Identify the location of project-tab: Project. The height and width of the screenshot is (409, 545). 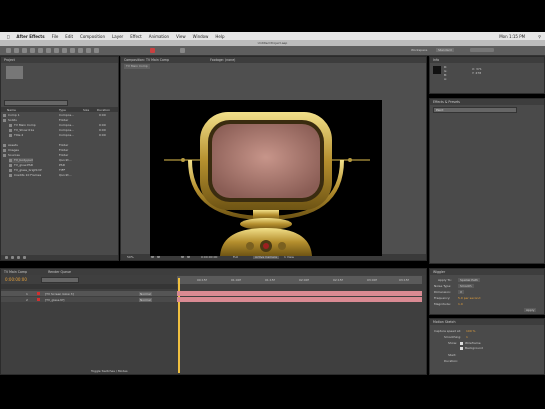
(59, 60).